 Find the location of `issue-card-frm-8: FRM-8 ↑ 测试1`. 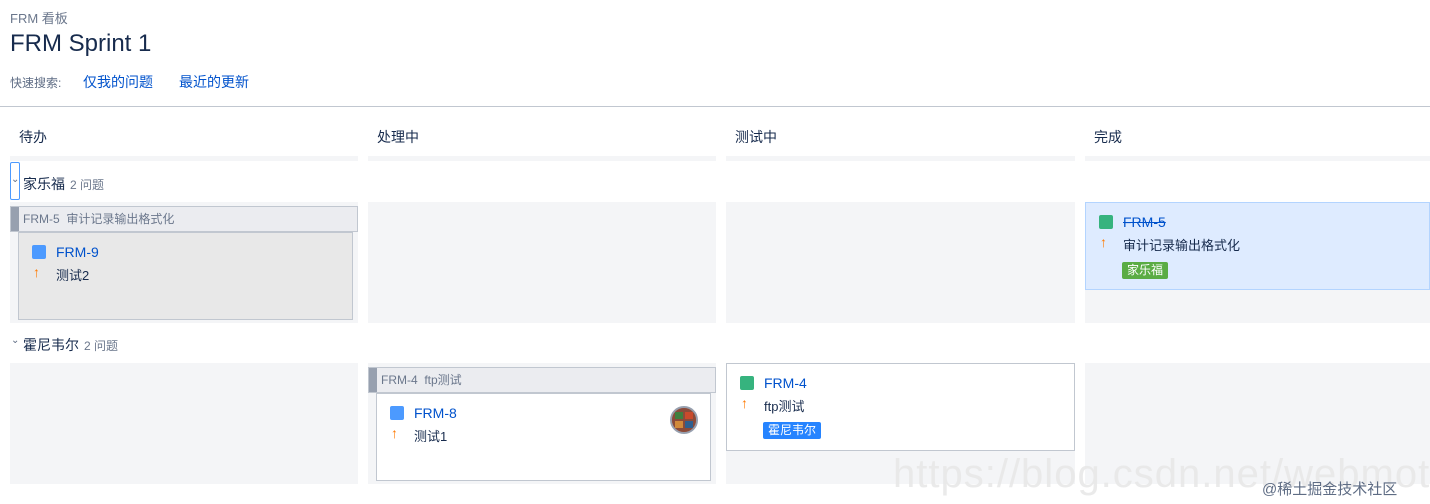

issue-card-frm-8: FRM-8 ↑ 测试1 is located at coordinates (543, 437).